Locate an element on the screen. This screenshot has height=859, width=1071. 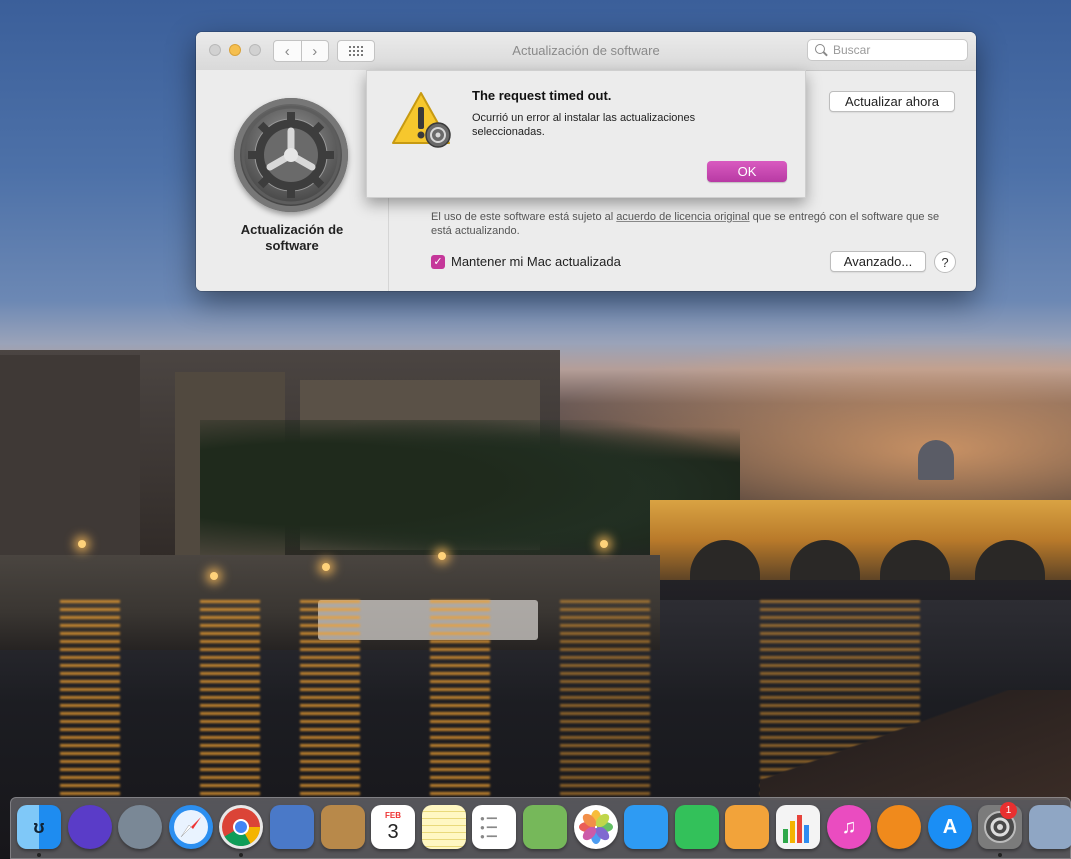
mail-icon is located at coordinates (292, 827).